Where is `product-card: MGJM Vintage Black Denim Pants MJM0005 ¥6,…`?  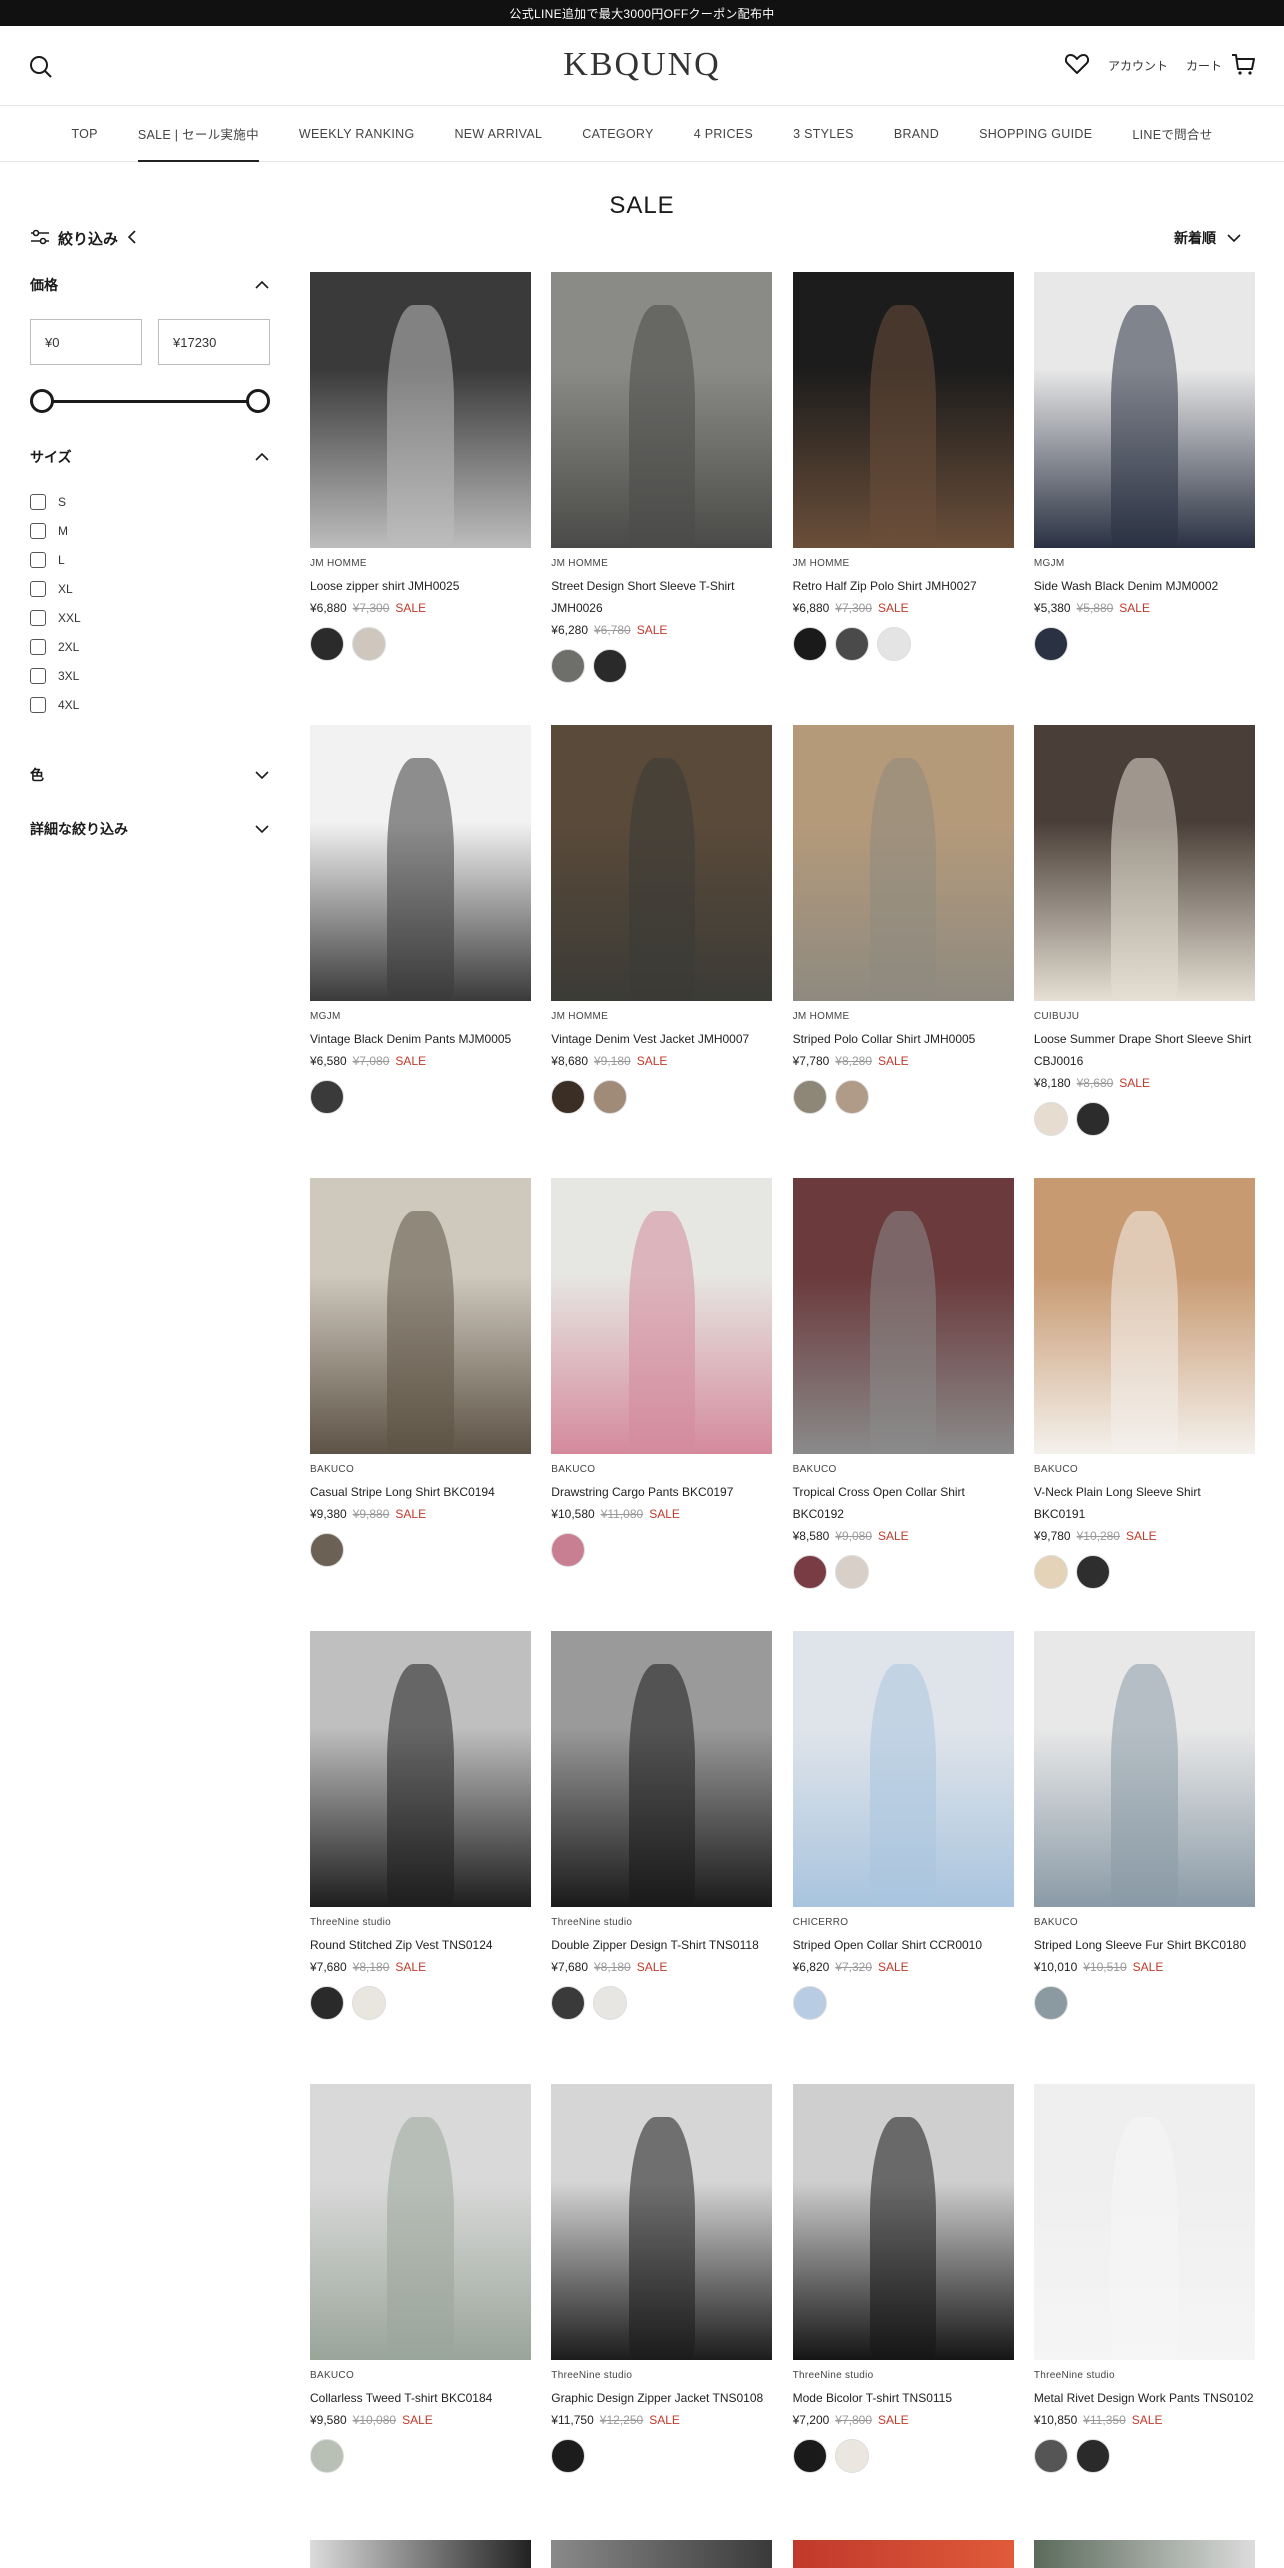
product-card: MGJM Vintage Black Denim Pants MJM0005 ¥6,… is located at coordinates (420, 951).